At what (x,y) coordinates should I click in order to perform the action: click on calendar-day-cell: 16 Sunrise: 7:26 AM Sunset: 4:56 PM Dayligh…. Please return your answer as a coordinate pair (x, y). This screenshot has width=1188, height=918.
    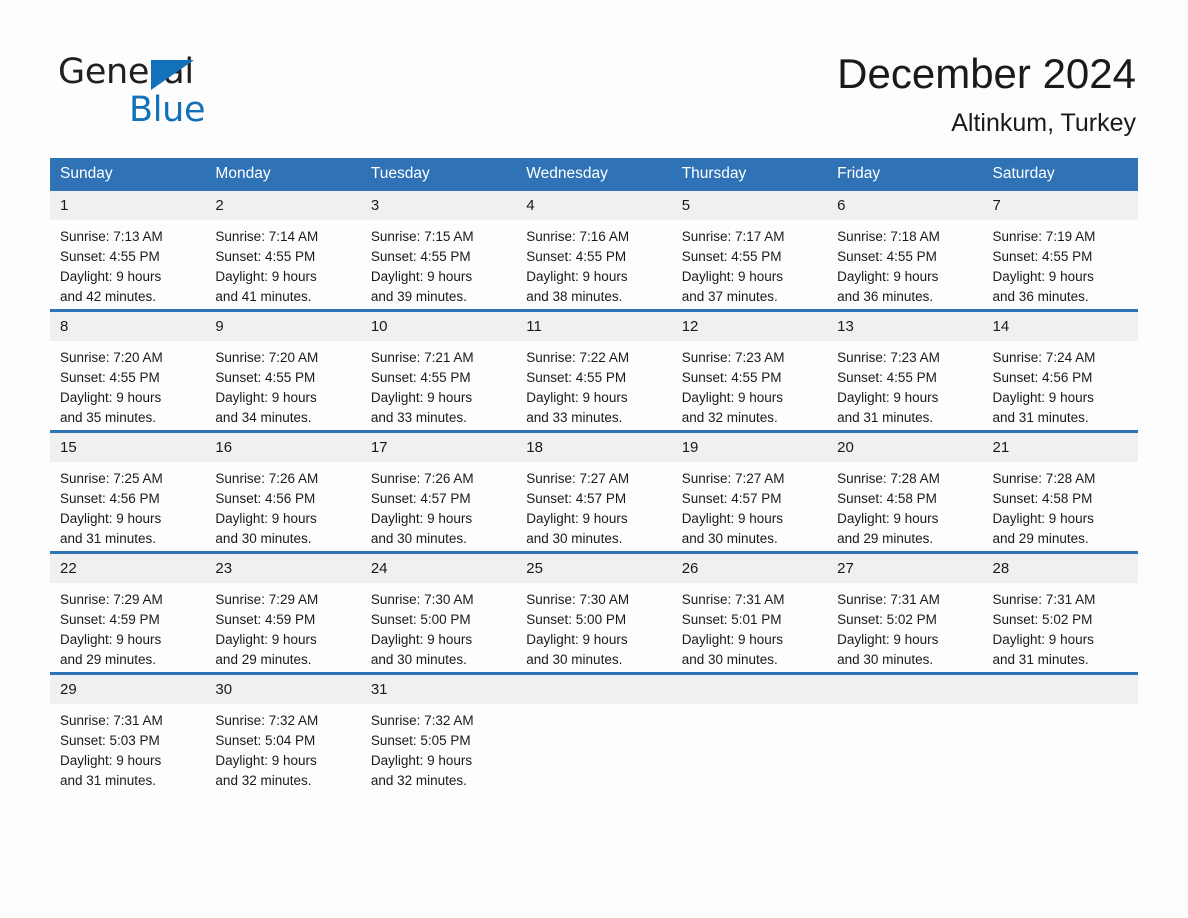
    Looking at the image, I should click on (283, 491).